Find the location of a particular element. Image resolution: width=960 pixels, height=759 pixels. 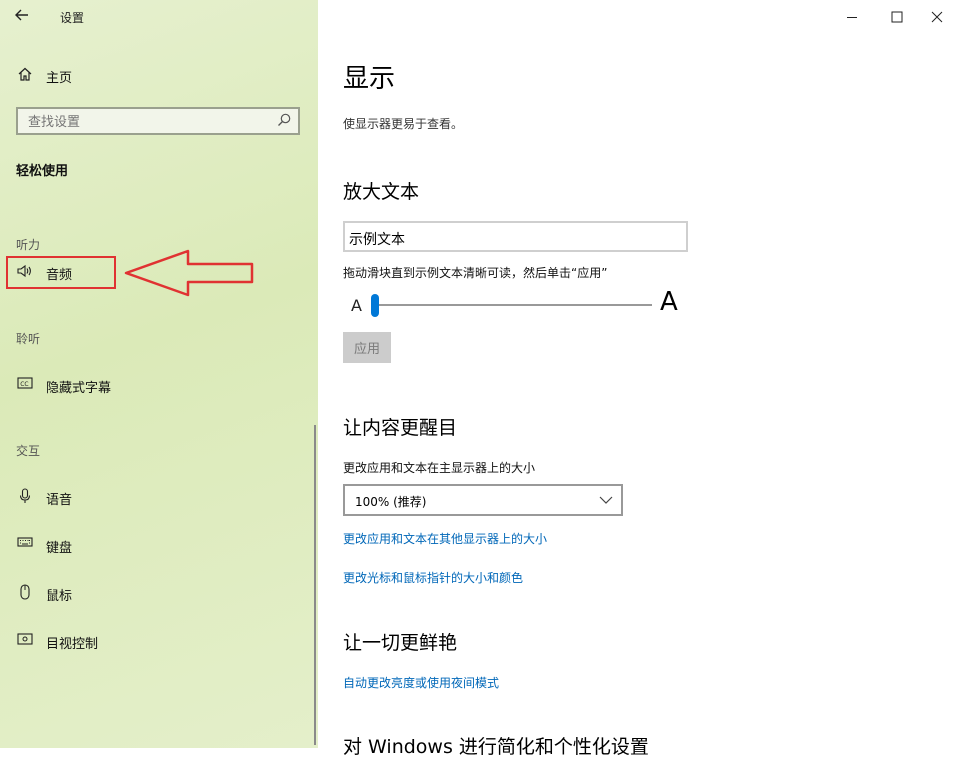

close-button is located at coordinates (937, 17).